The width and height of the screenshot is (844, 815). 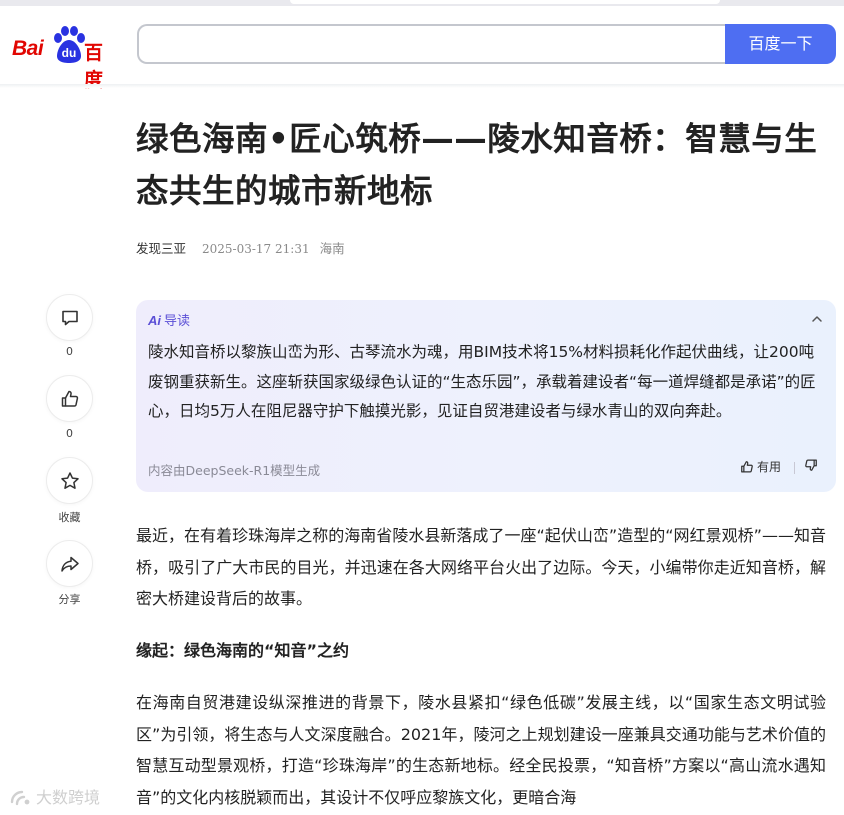 What do you see at coordinates (69, 599) in the screenshot?
I see `share-label: 分享` at bounding box center [69, 599].